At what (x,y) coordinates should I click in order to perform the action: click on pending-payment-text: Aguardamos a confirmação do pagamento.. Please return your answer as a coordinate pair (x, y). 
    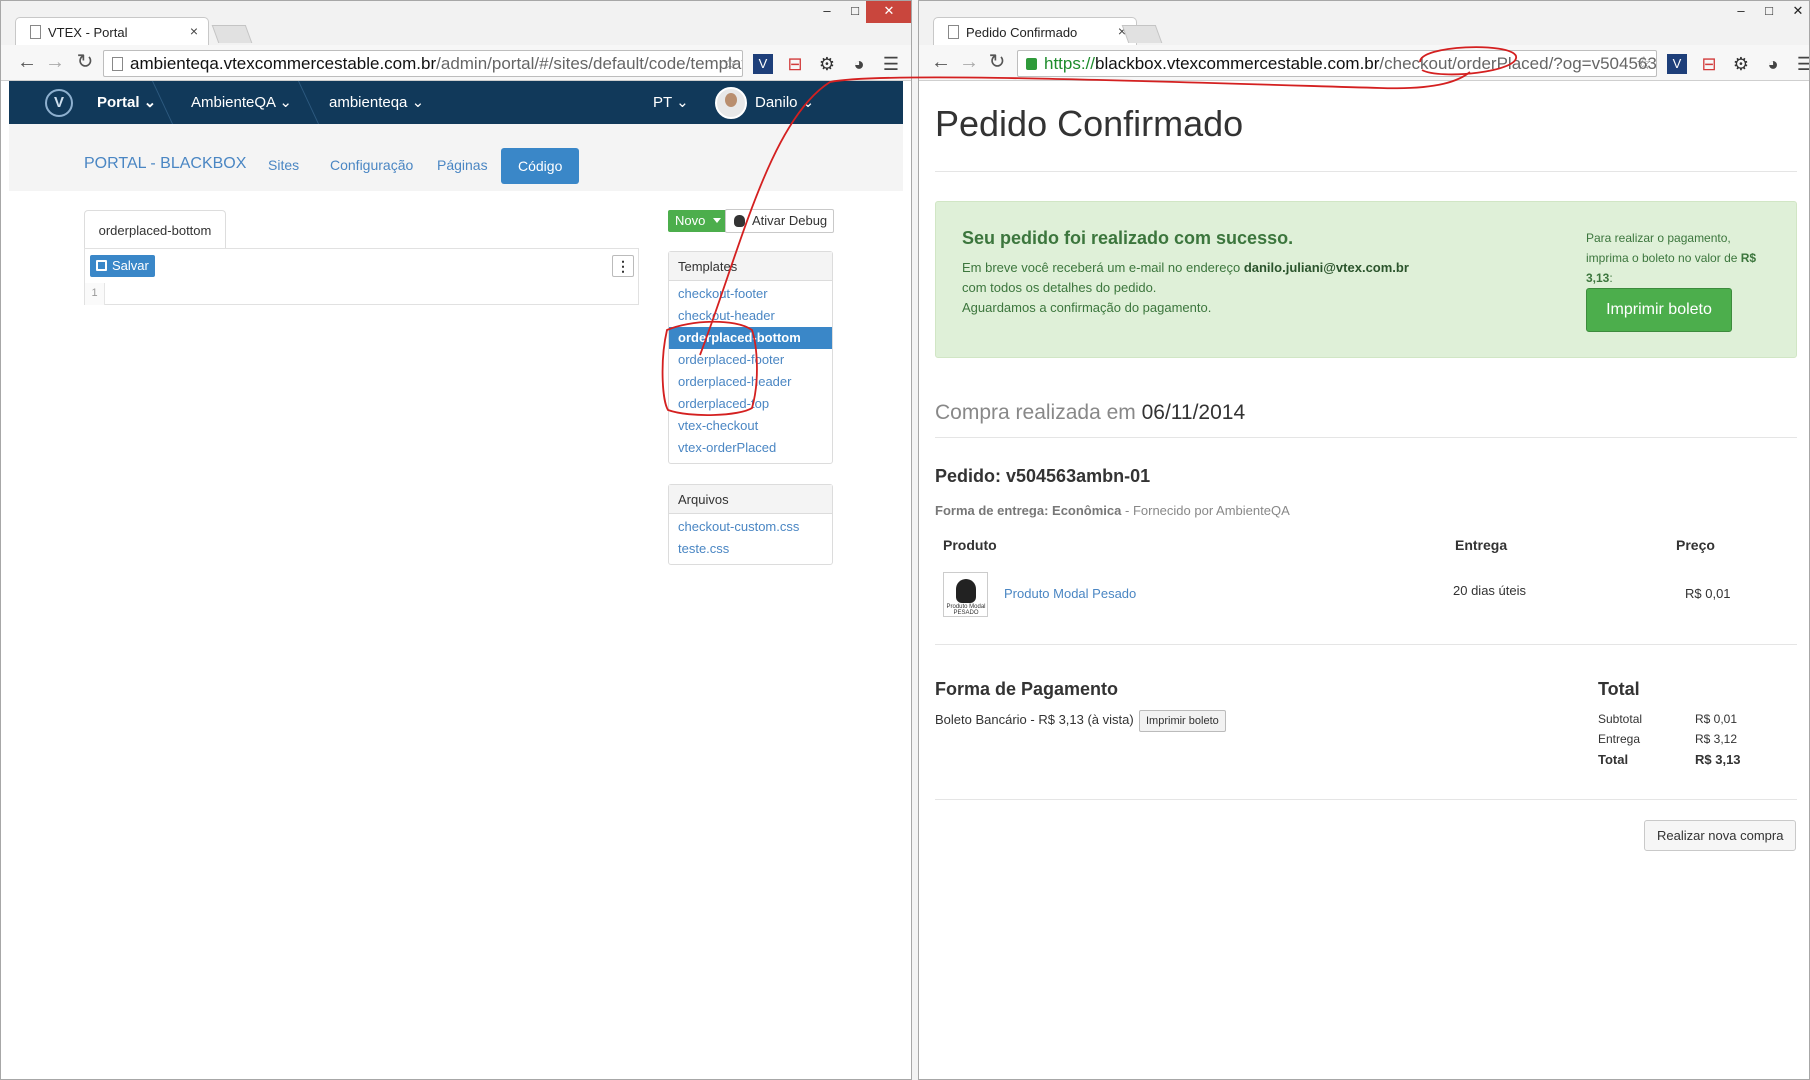
    Looking at the image, I should click on (1087, 307).